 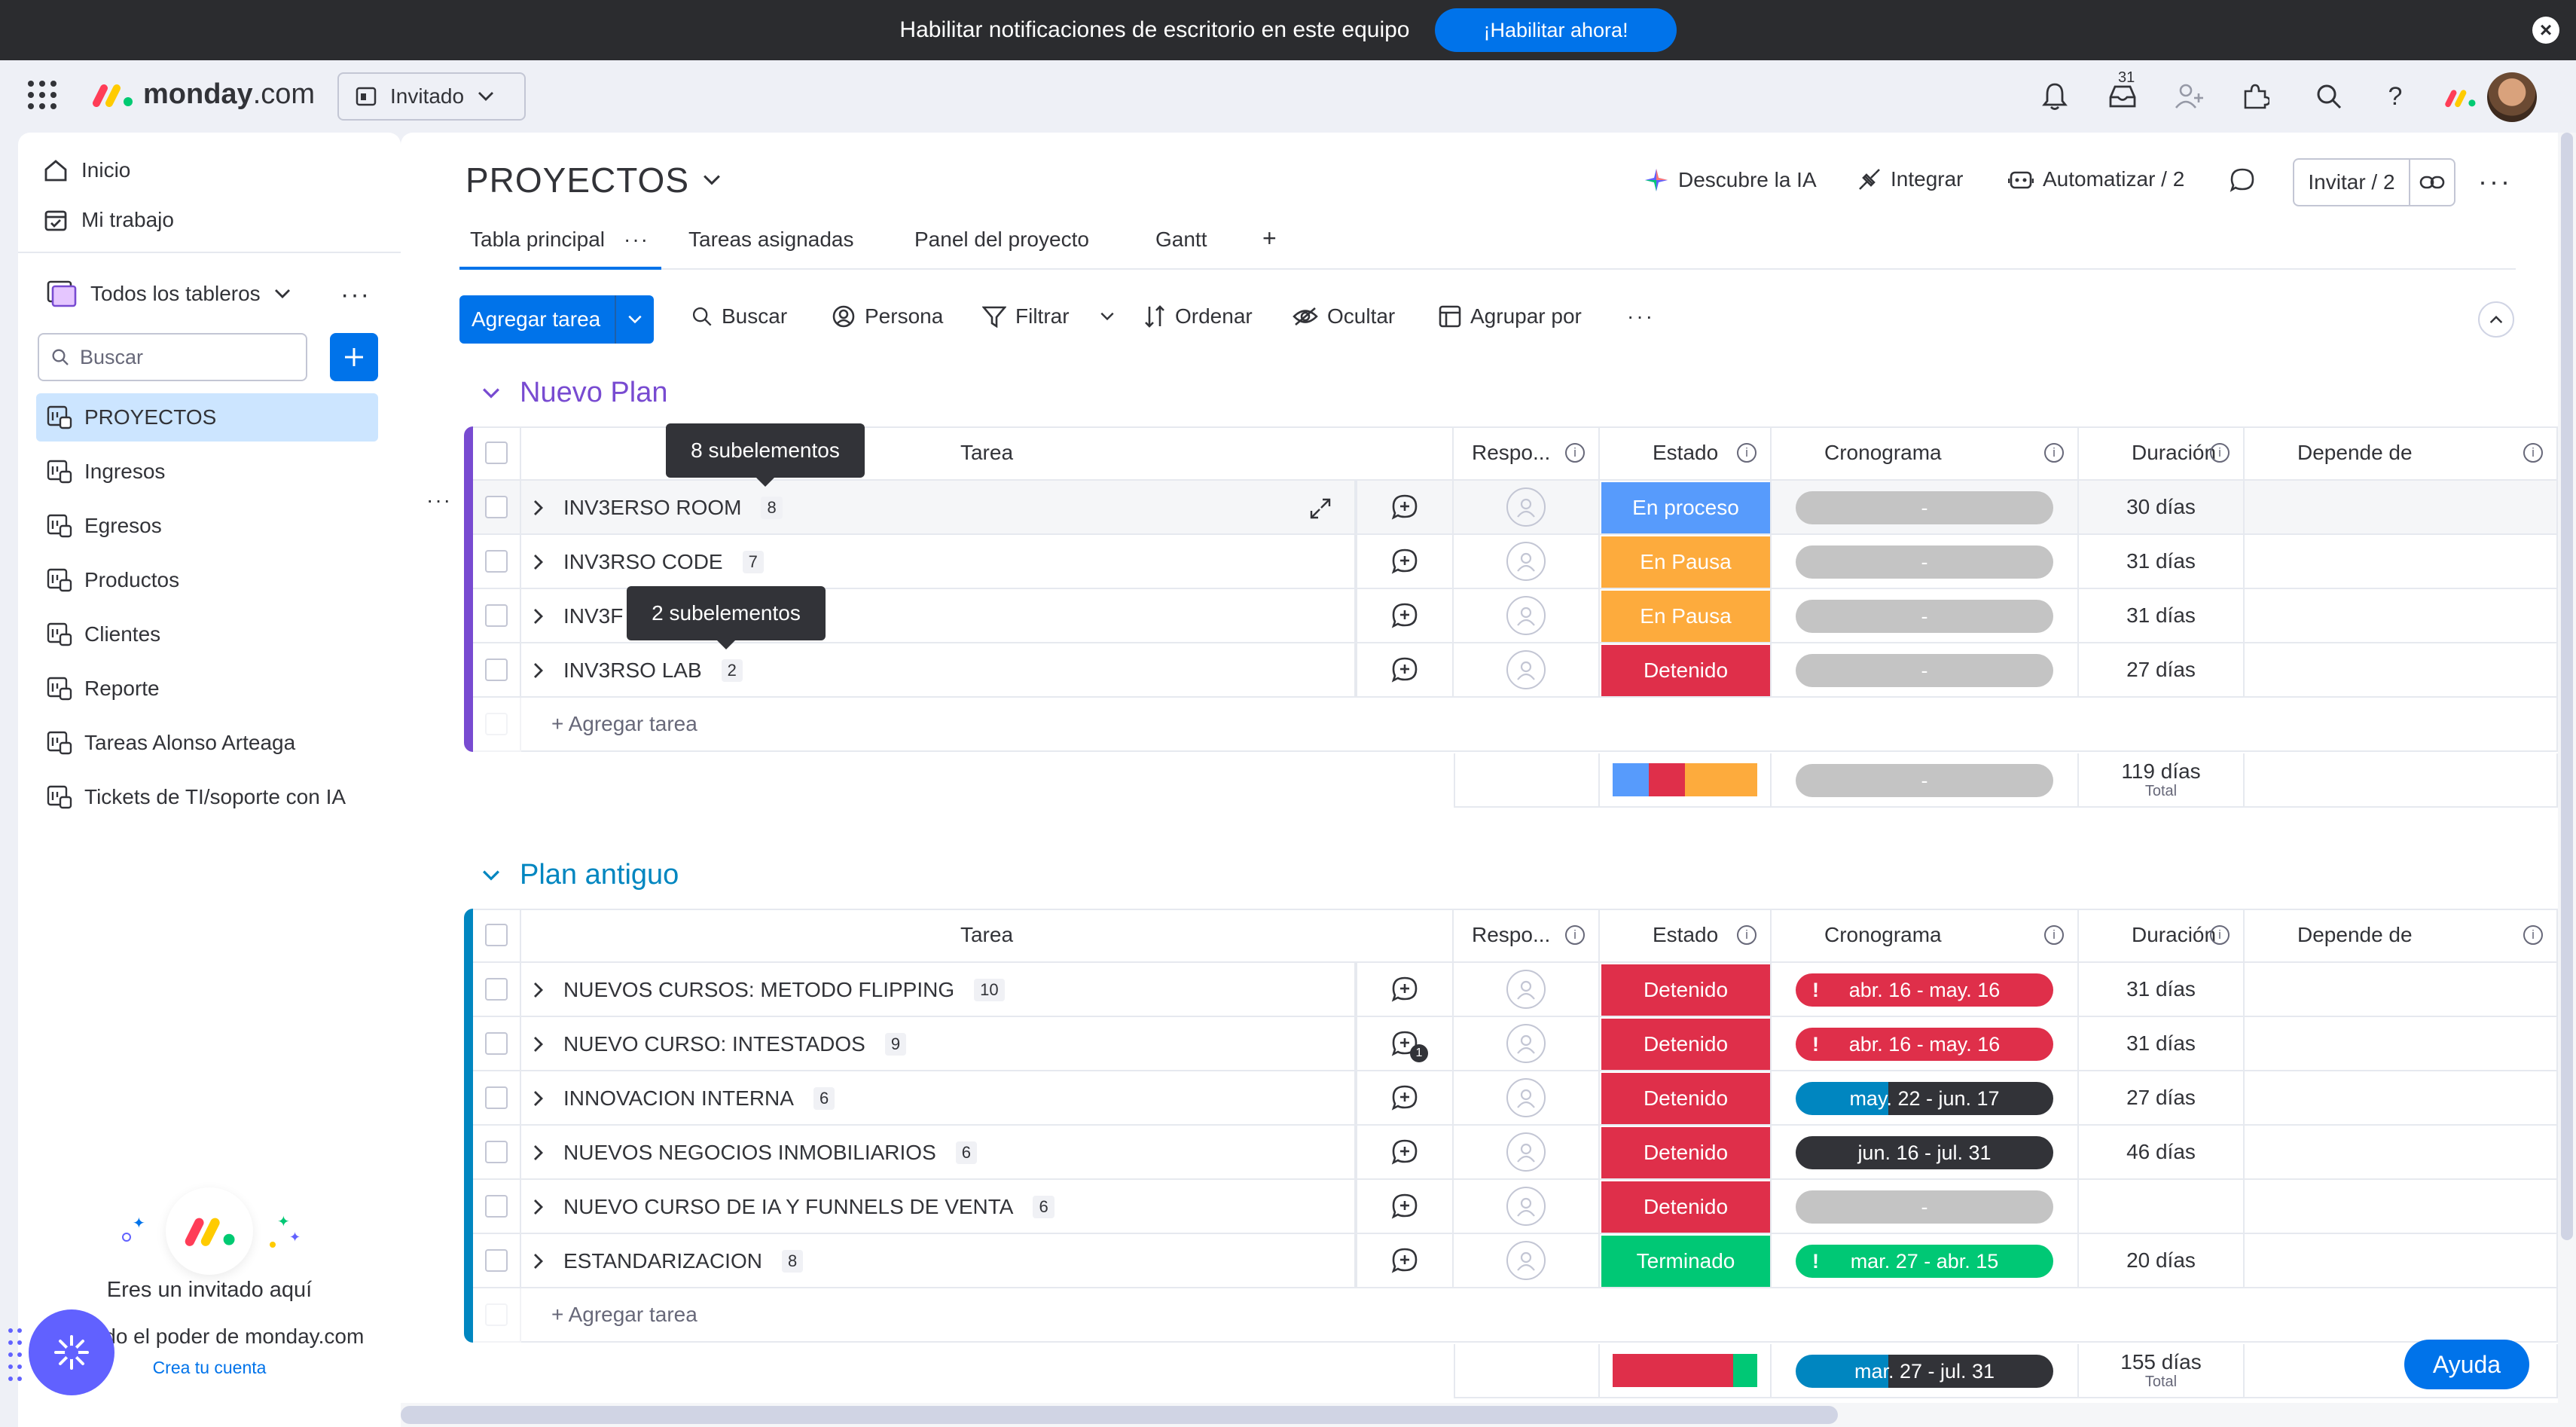 I want to click on integrate-button: Integrar, so click(x=1911, y=179).